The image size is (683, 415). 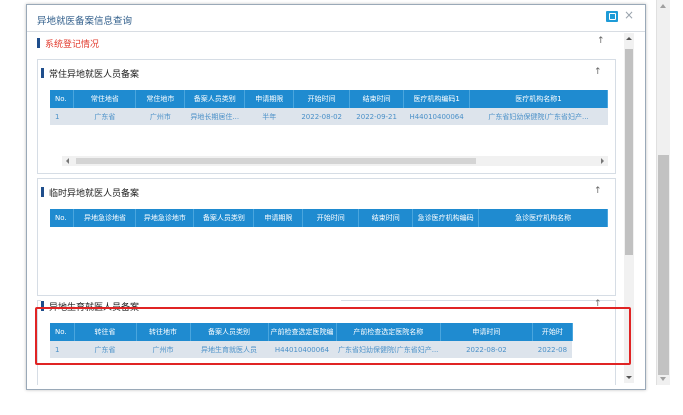 I want to click on registration-section-title: 系统登记情况, so click(x=72, y=45).